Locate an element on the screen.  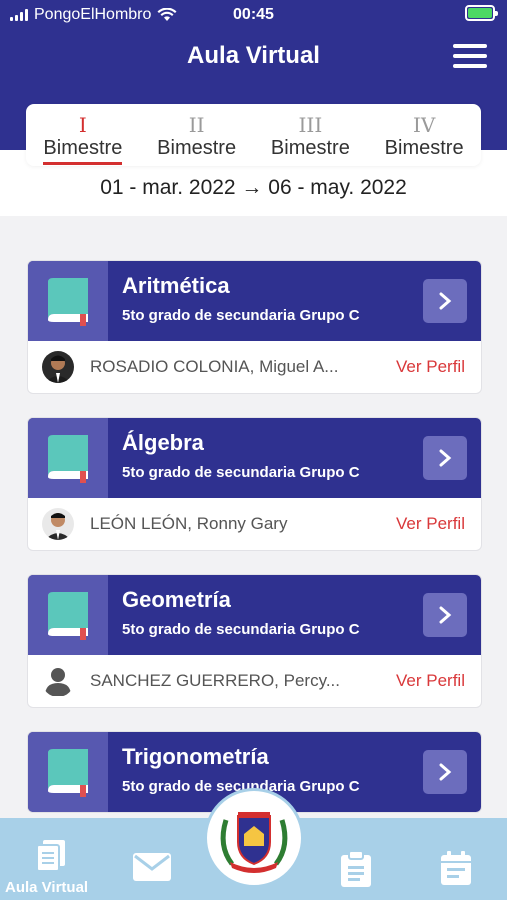
tab-bimester-3: III Bimestre is located at coordinates (311, 135).